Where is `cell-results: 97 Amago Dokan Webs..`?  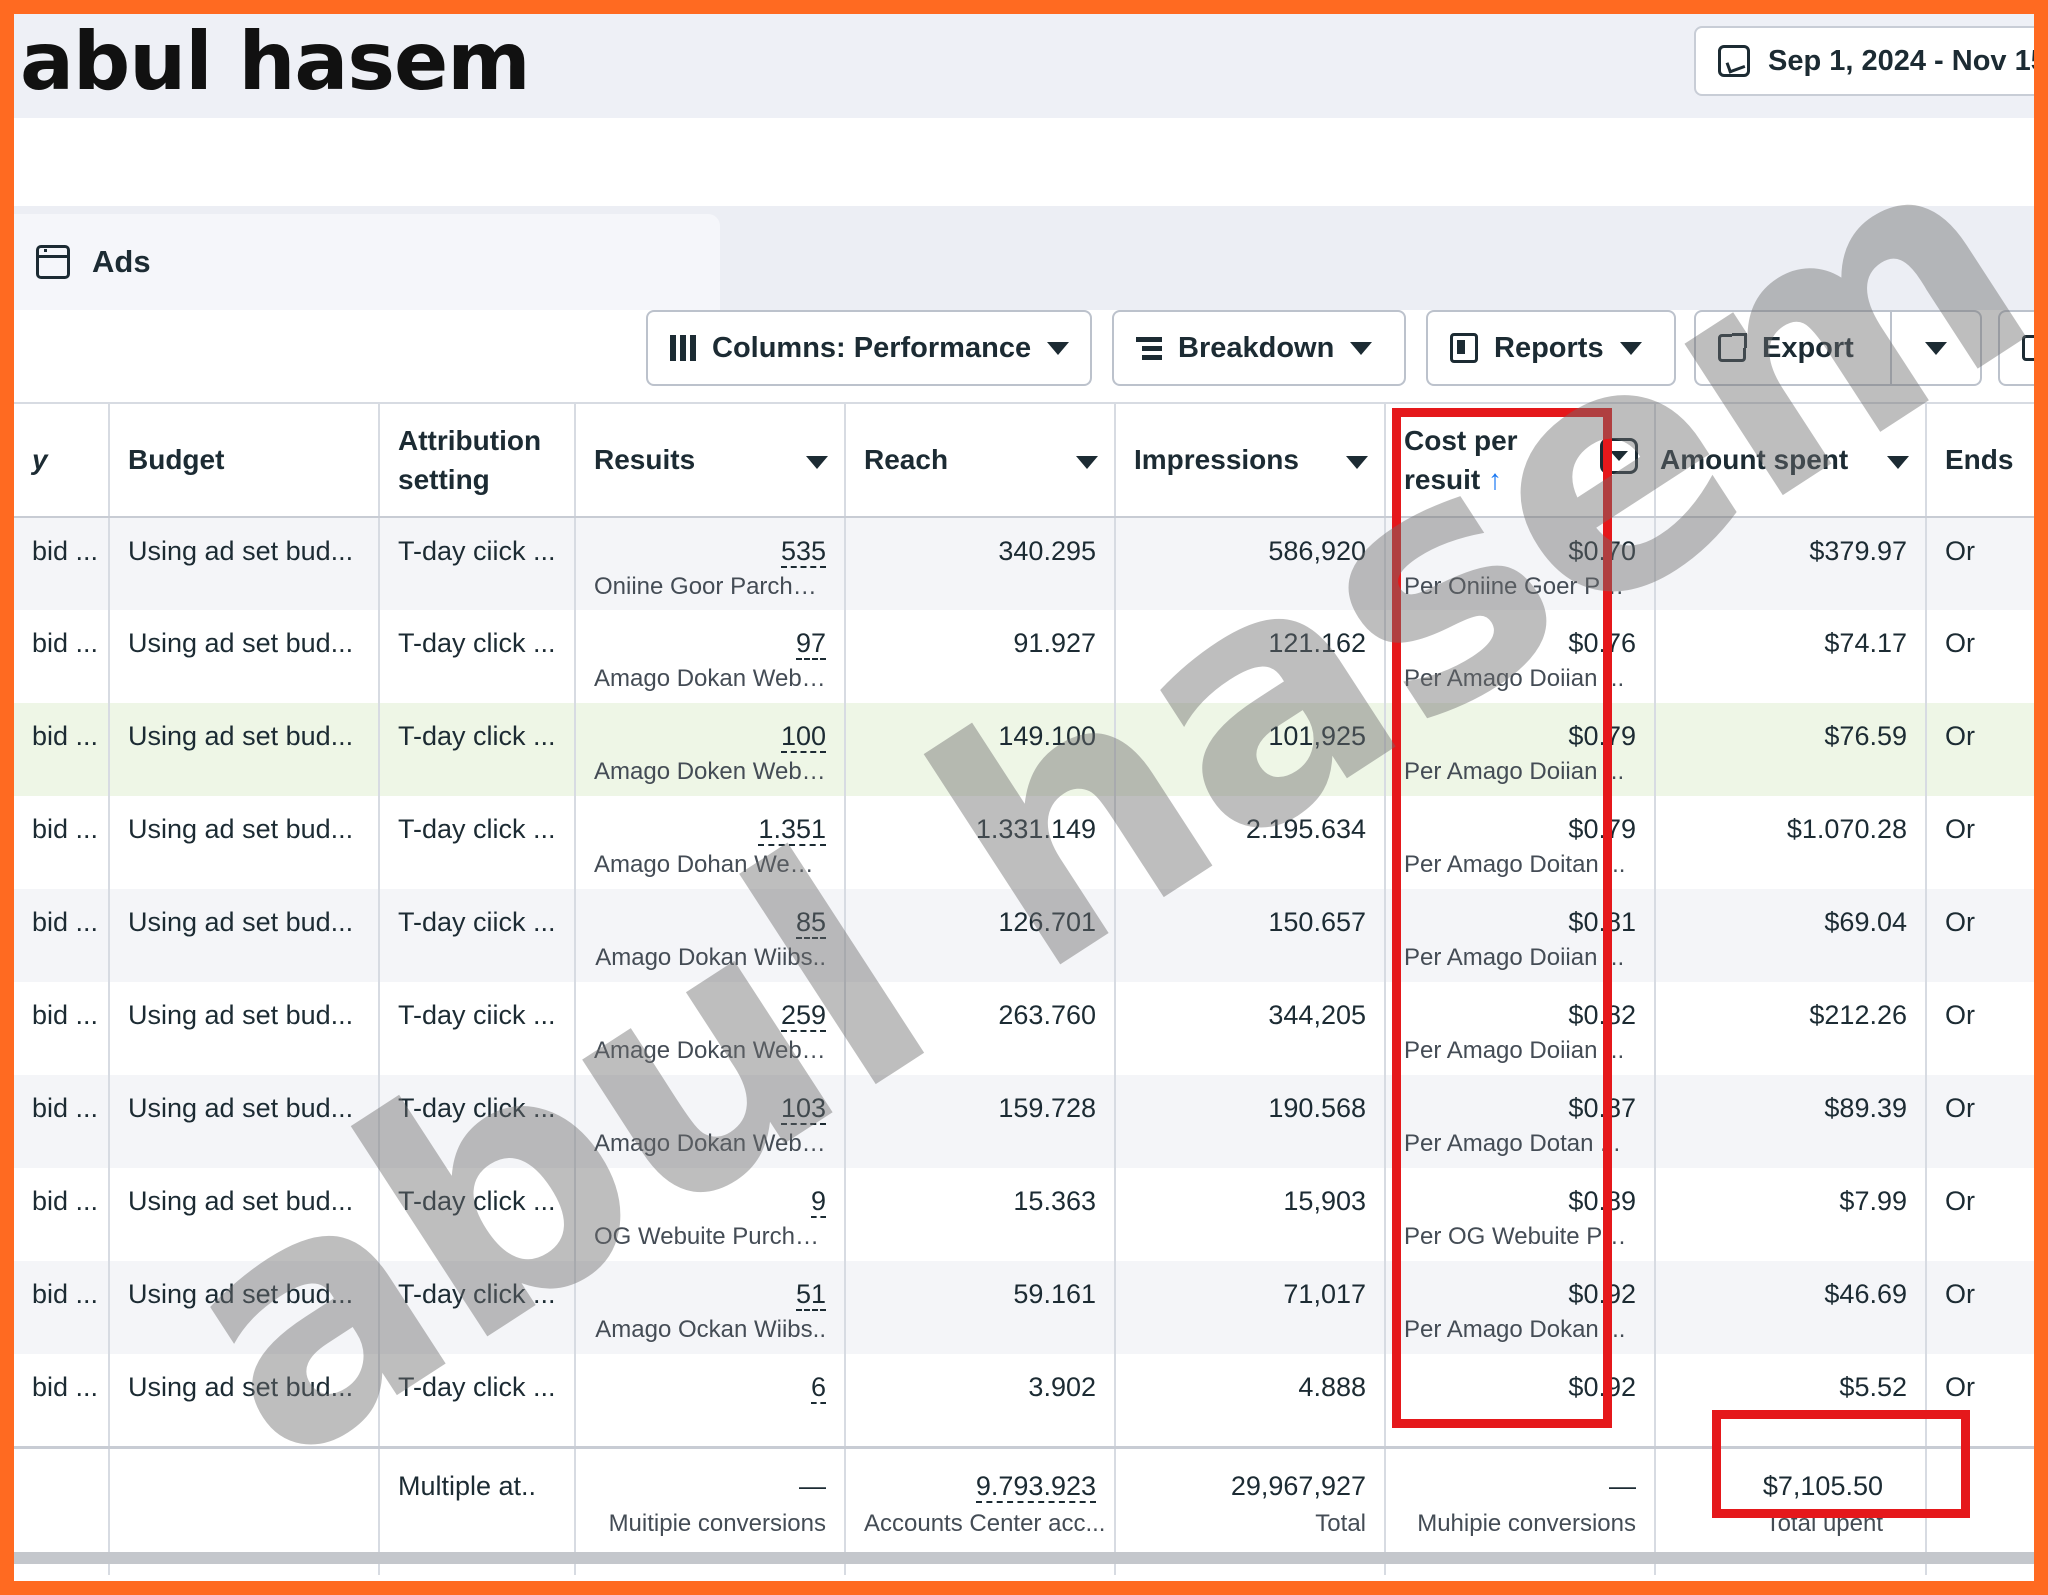 cell-results: 97 Amago Dokan Webs.. is located at coordinates (710, 656).